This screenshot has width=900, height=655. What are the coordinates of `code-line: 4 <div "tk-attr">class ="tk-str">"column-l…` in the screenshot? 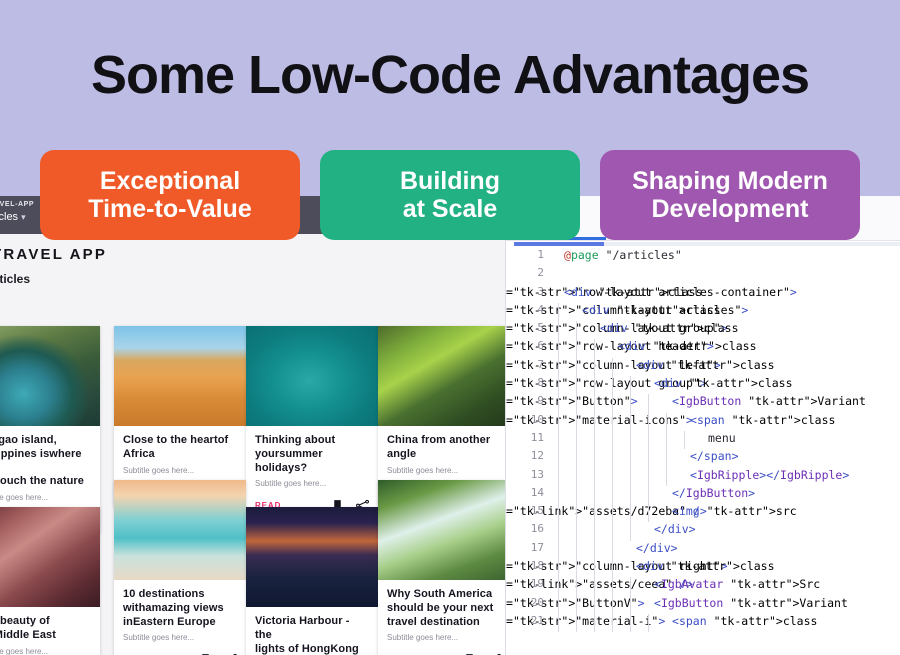 It's located at (703, 312).